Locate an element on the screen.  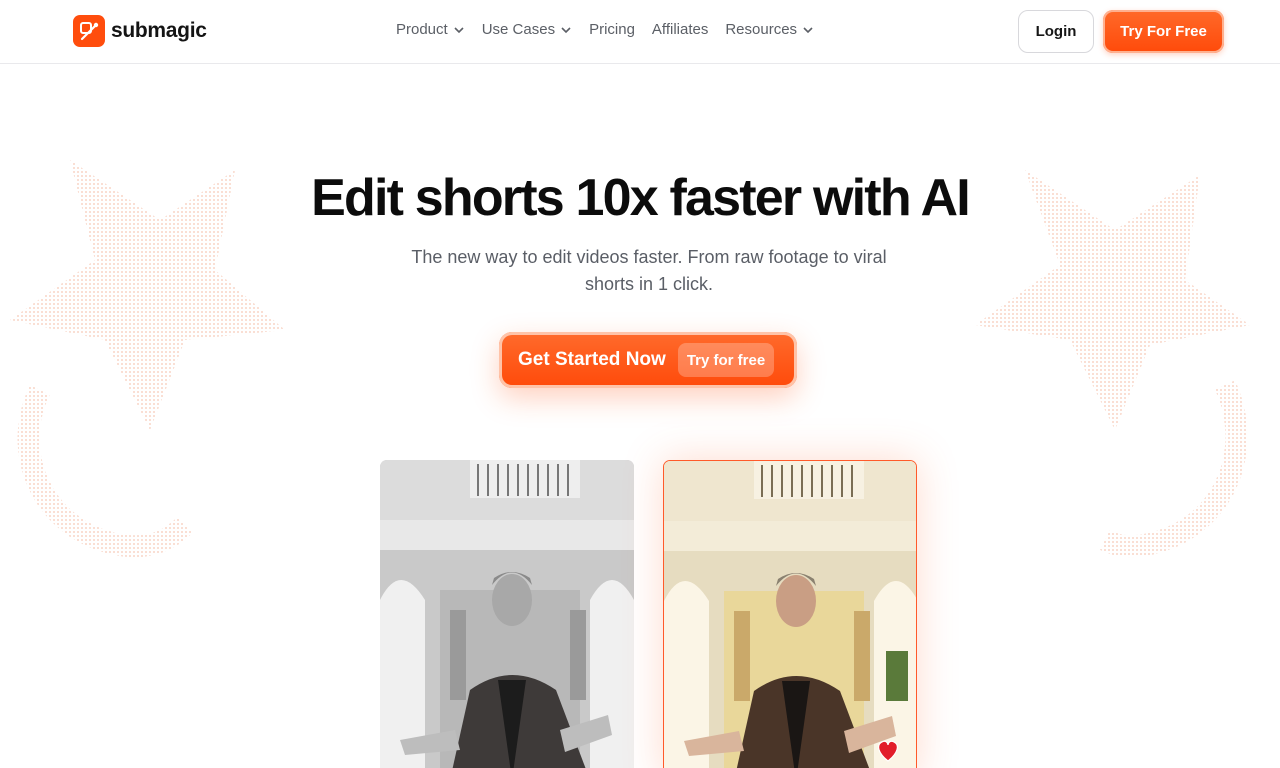
get-started-button: Get Started Now Try for free is located at coordinates (648, 360).